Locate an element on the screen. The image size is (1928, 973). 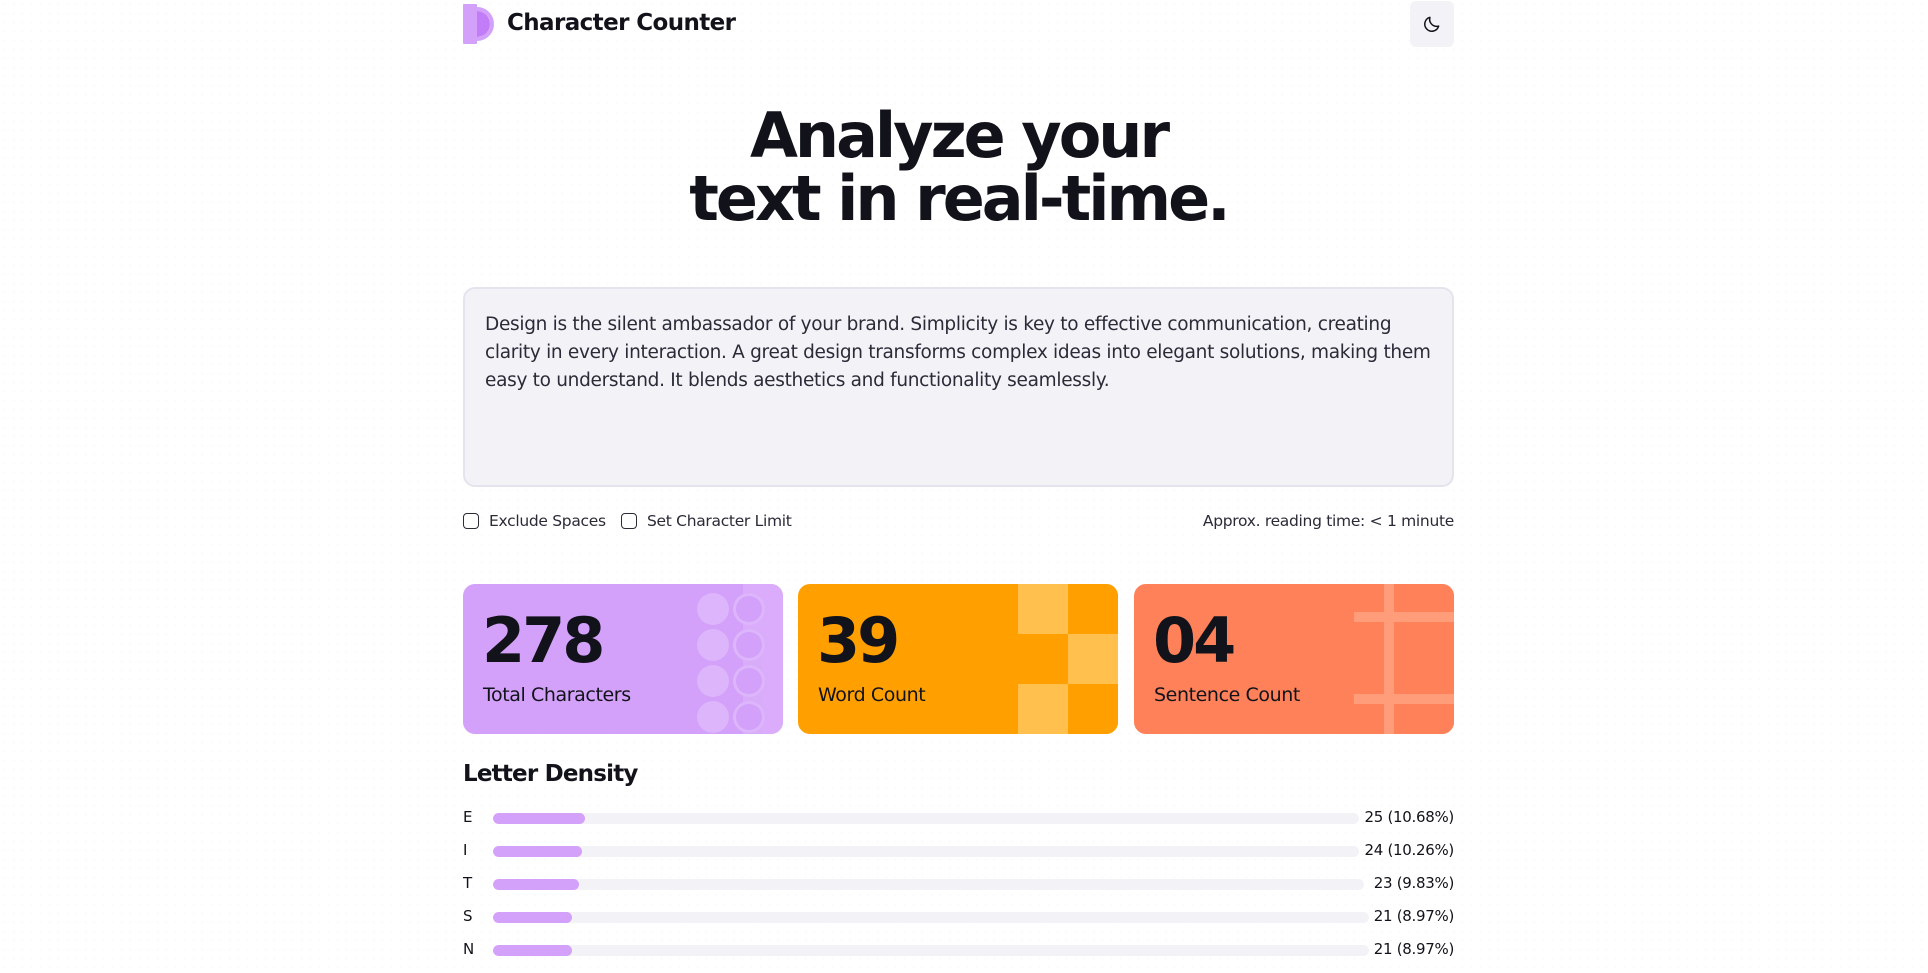
sentence-count-card: 04 Sentence Count is located at coordinates (1294, 659).